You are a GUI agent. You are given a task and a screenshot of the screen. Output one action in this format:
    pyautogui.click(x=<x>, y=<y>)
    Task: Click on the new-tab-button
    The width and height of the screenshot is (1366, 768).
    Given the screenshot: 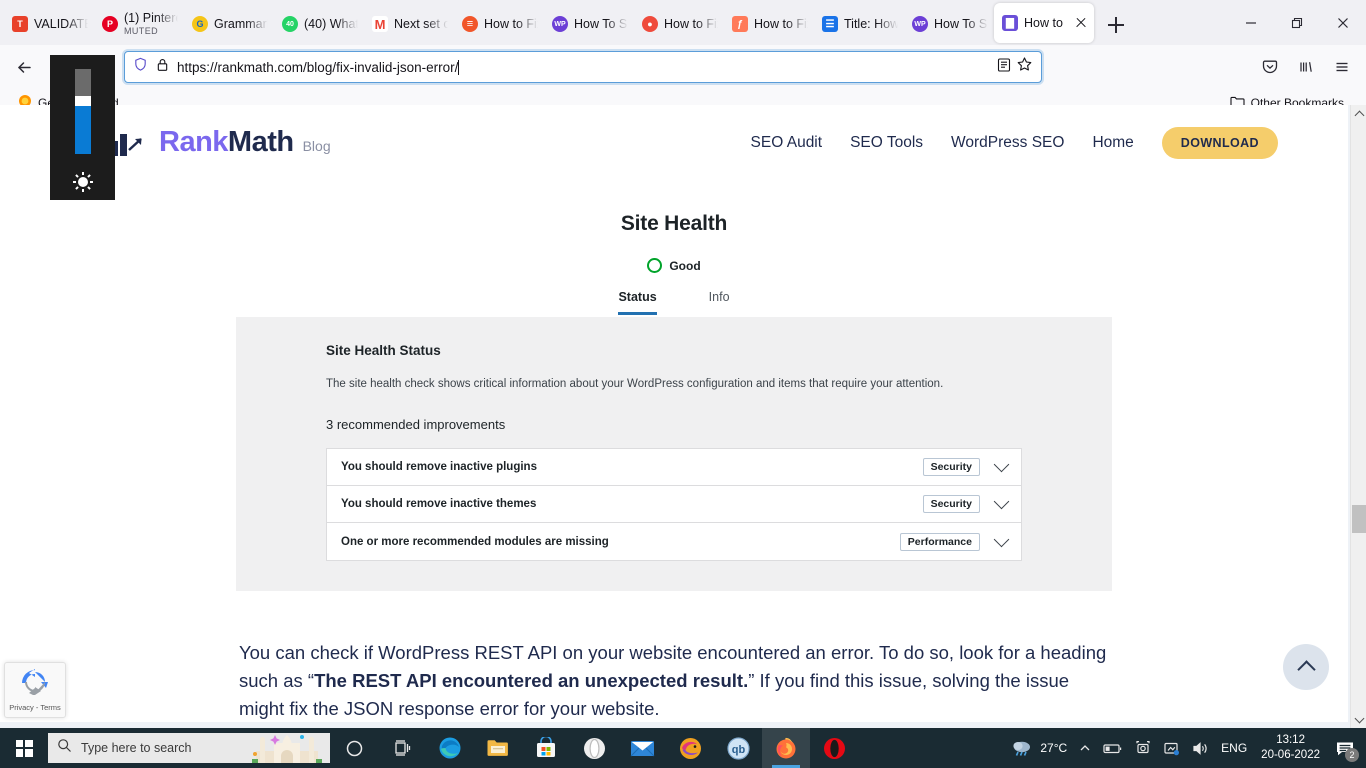 What is the action you would take?
    pyautogui.click(x=1116, y=25)
    